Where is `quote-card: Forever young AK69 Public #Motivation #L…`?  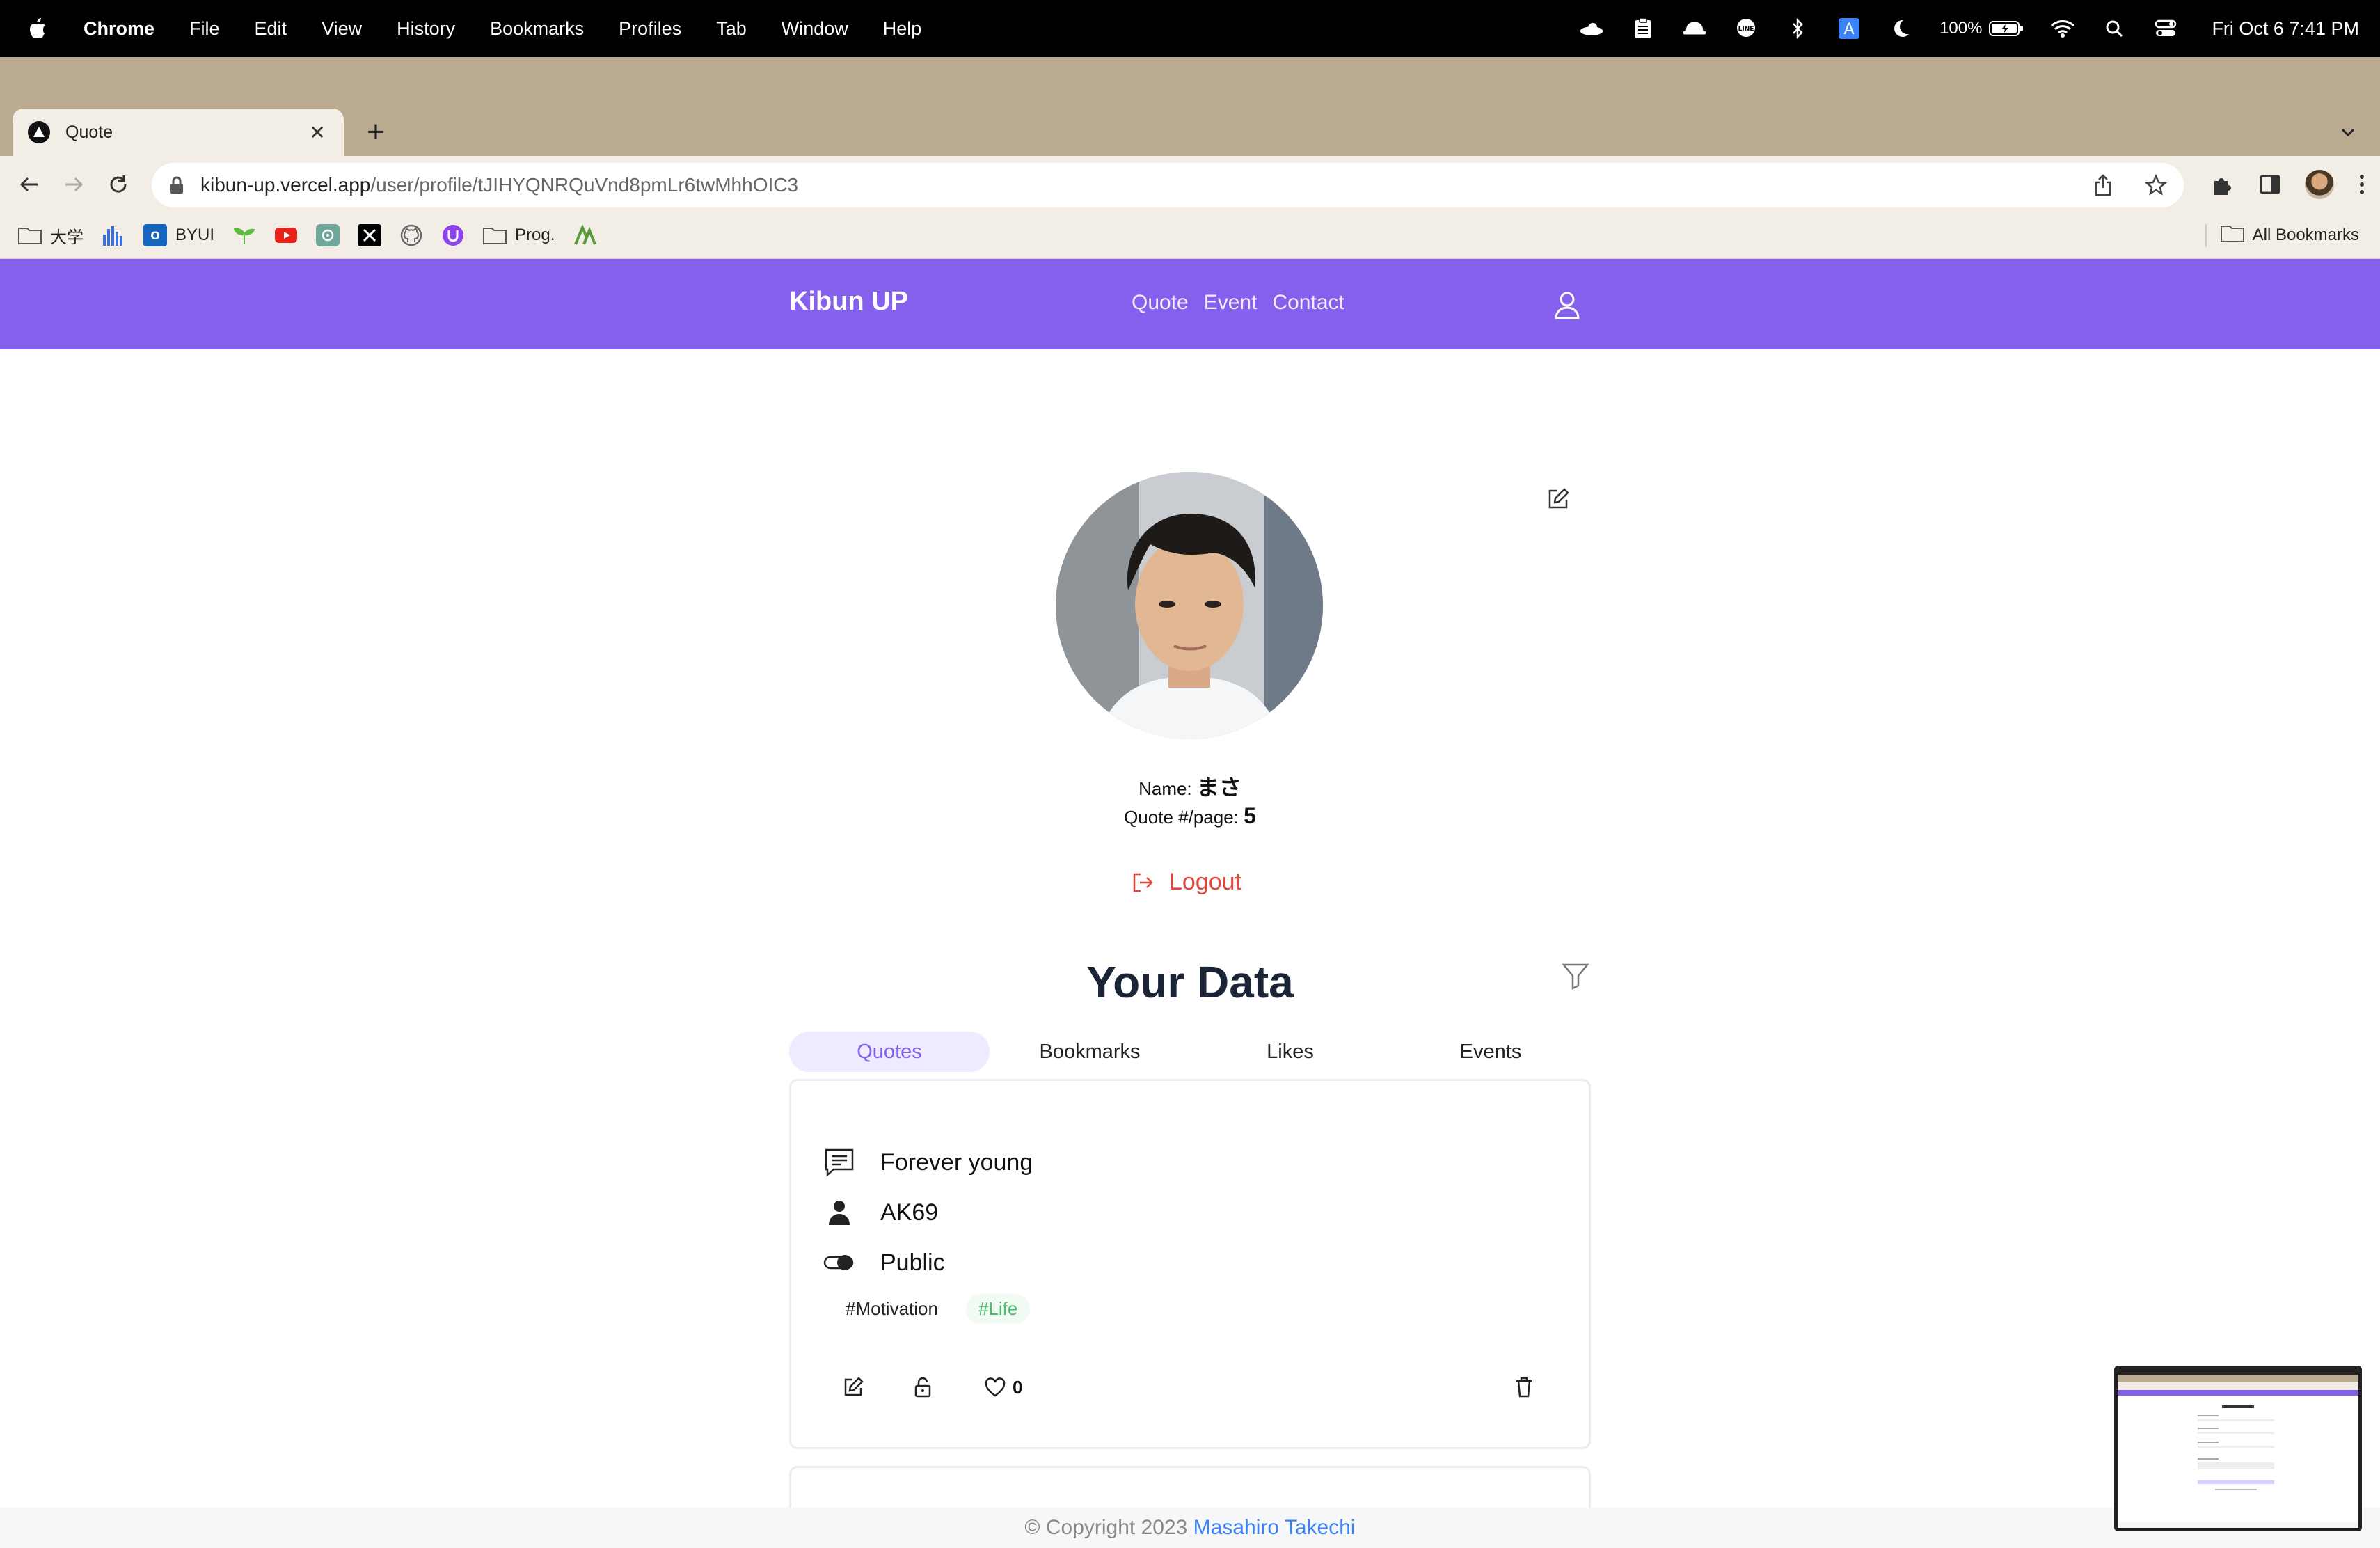
quote-card: Forever young AK69 Public #Motivation #L… is located at coordinates (1190, 1264).